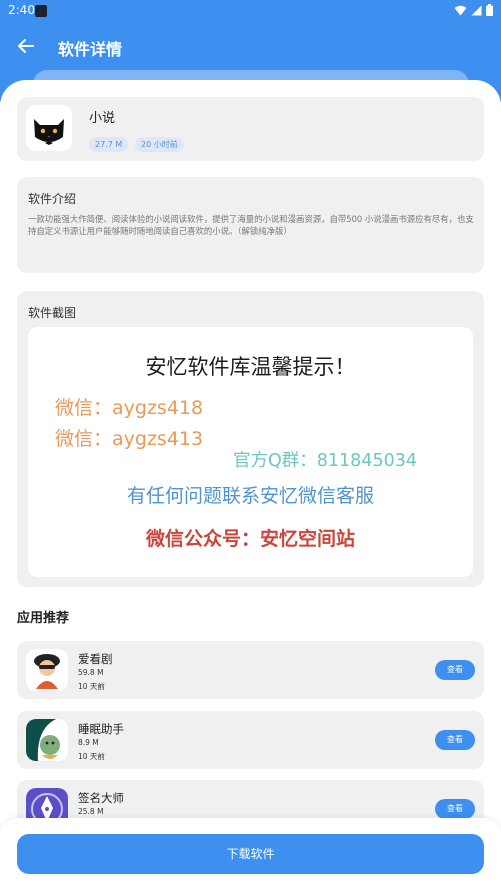  Describe the element at coordinates (43, 618) in the screenshot. I see `recommend-heading: 应用推荐` at that location.